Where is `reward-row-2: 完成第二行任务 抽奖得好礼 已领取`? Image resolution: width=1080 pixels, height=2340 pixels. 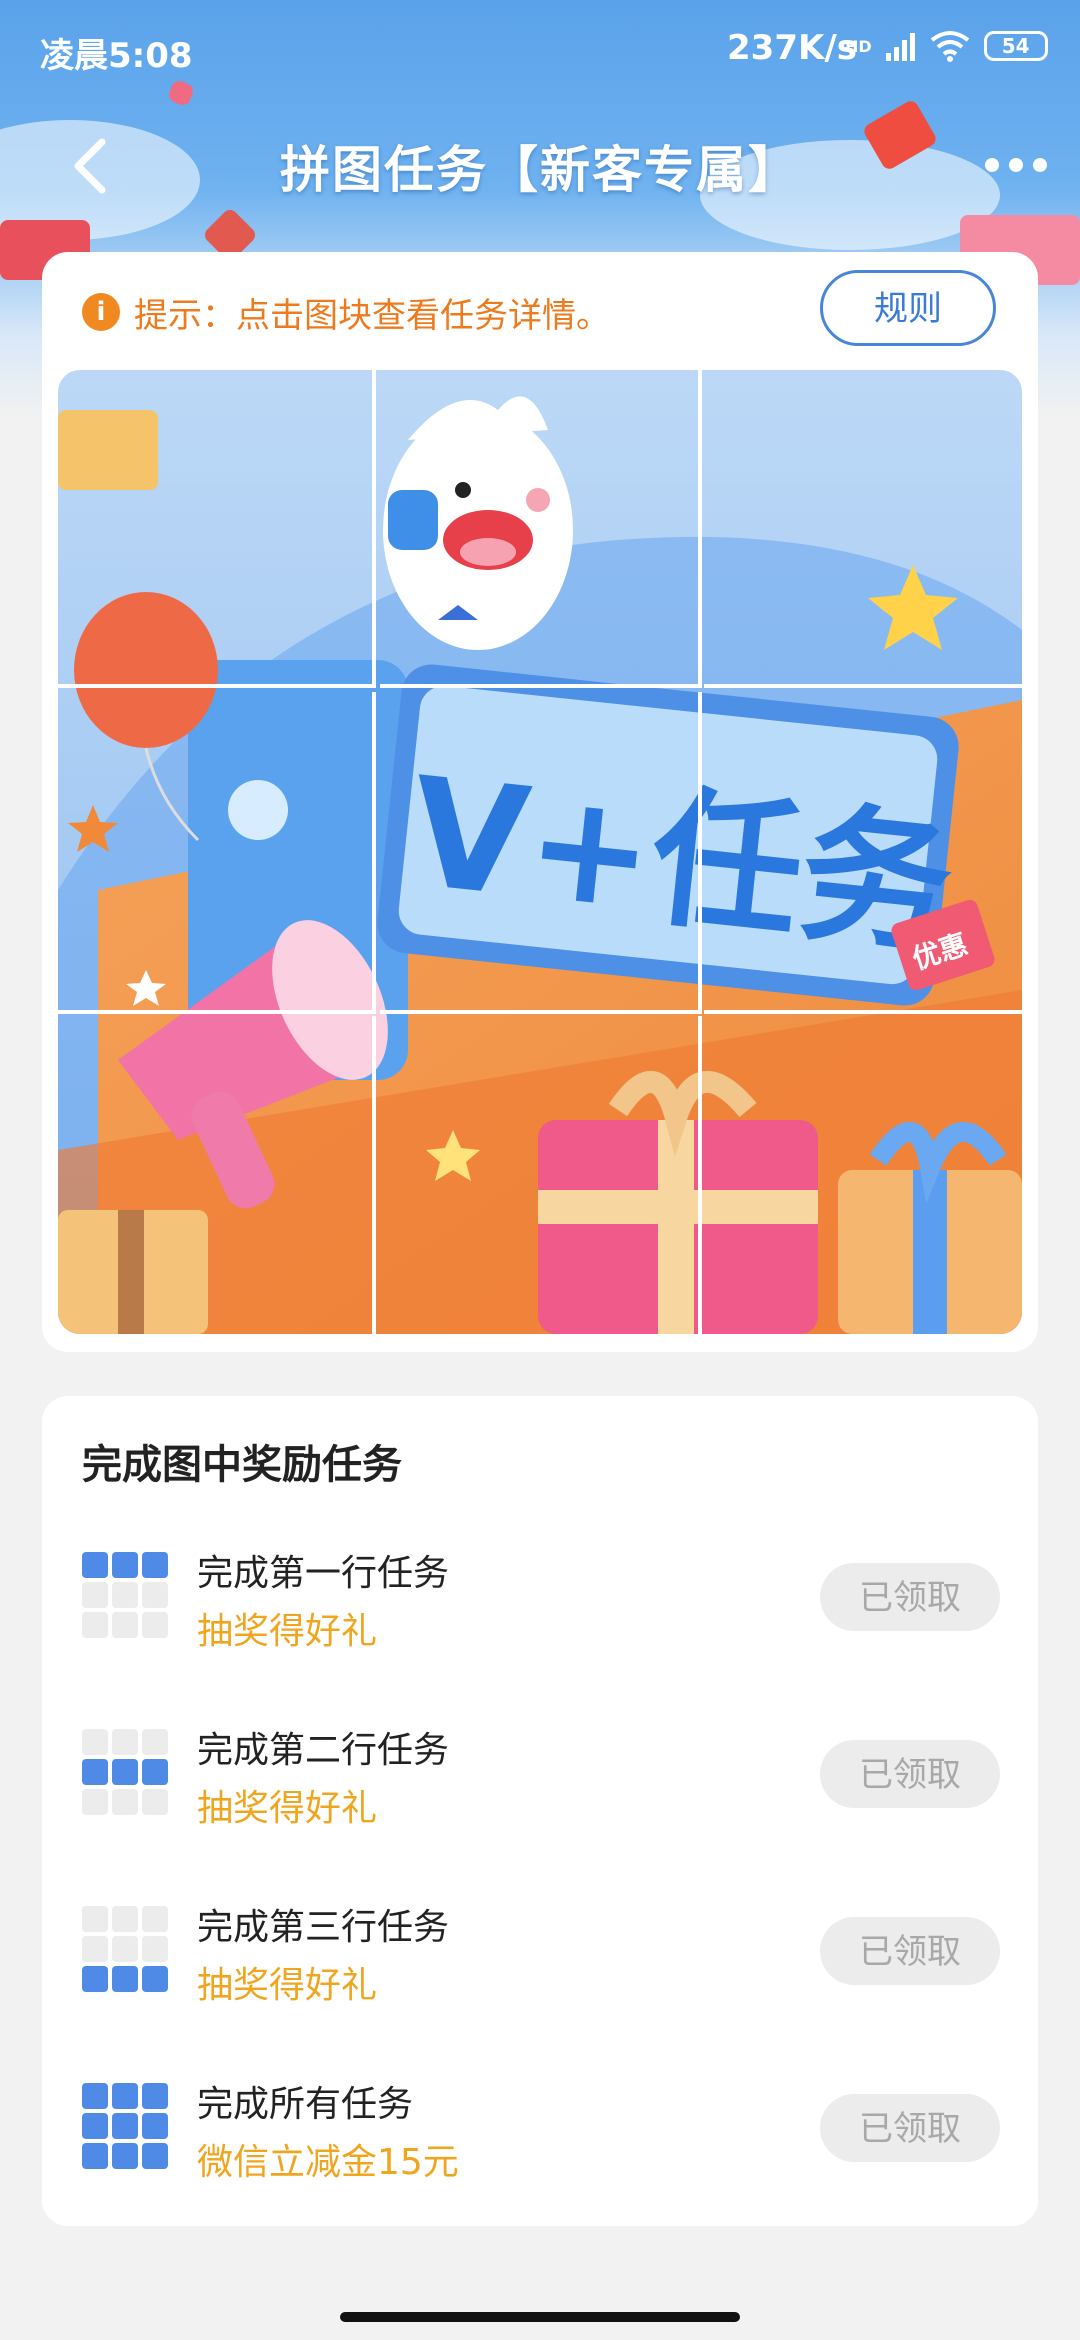 reward-row-2: 完成第二行任务 抽奖得好礼 已领取 is located at coordinates (540, 1773).